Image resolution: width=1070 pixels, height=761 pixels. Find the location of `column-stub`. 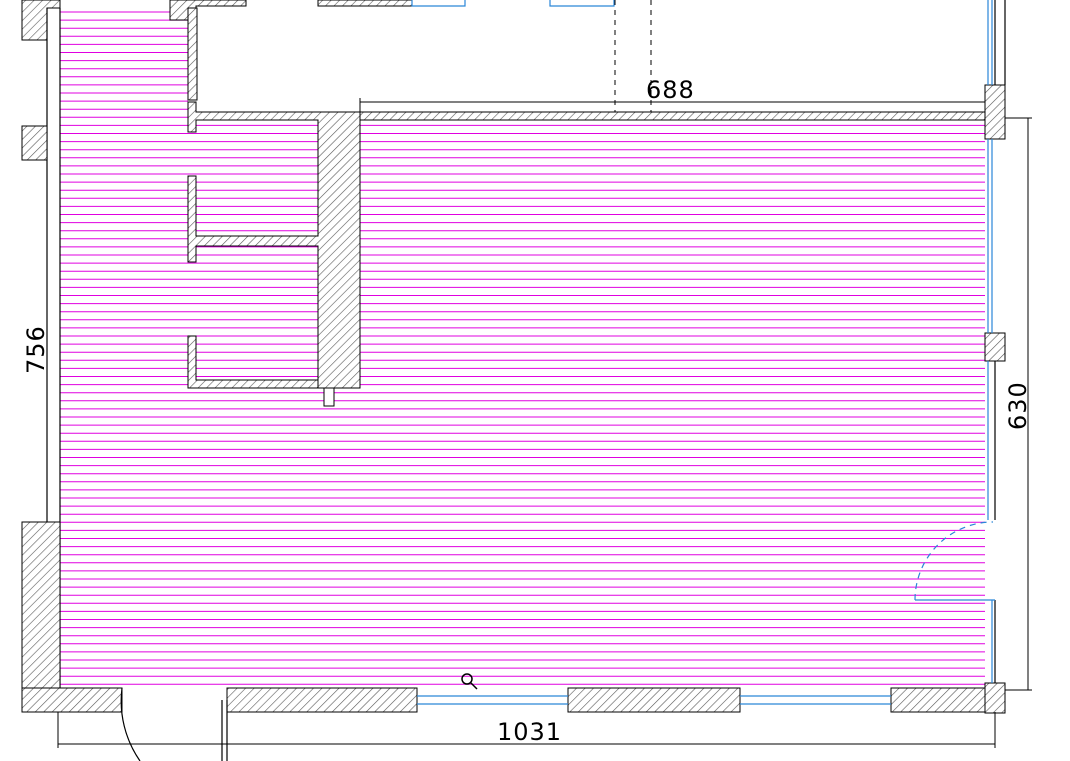

column-stub is located at coordinates (329, 397).